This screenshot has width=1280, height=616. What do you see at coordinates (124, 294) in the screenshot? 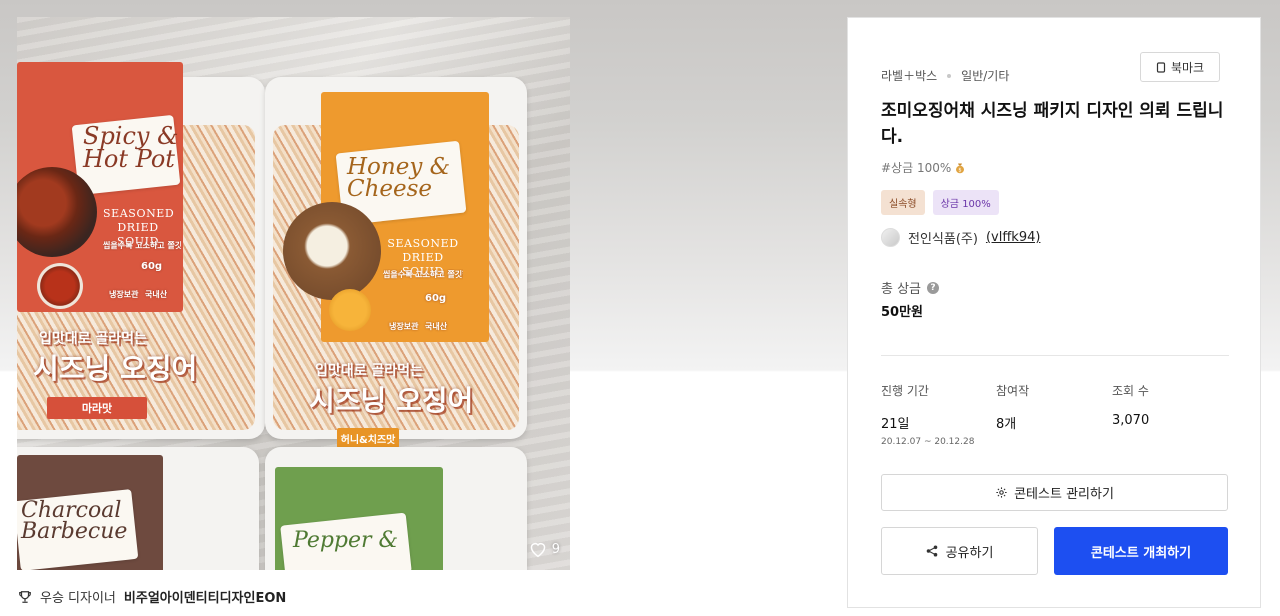
I see `storage-spicy: 냉장보관` at bounding box center [124, 294].